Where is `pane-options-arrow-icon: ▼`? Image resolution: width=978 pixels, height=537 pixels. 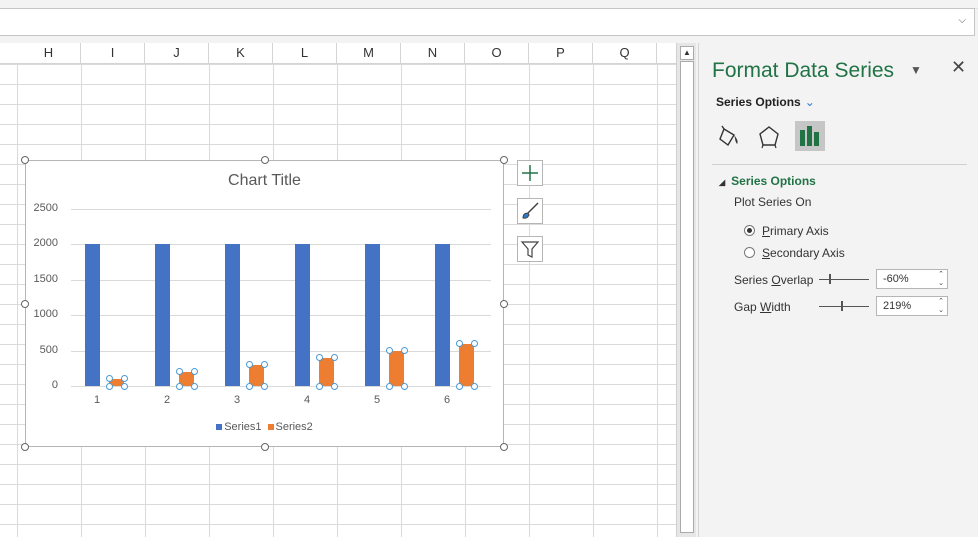
pane-options-arrow-icon: ▼ is located at coordinates (916, 70).